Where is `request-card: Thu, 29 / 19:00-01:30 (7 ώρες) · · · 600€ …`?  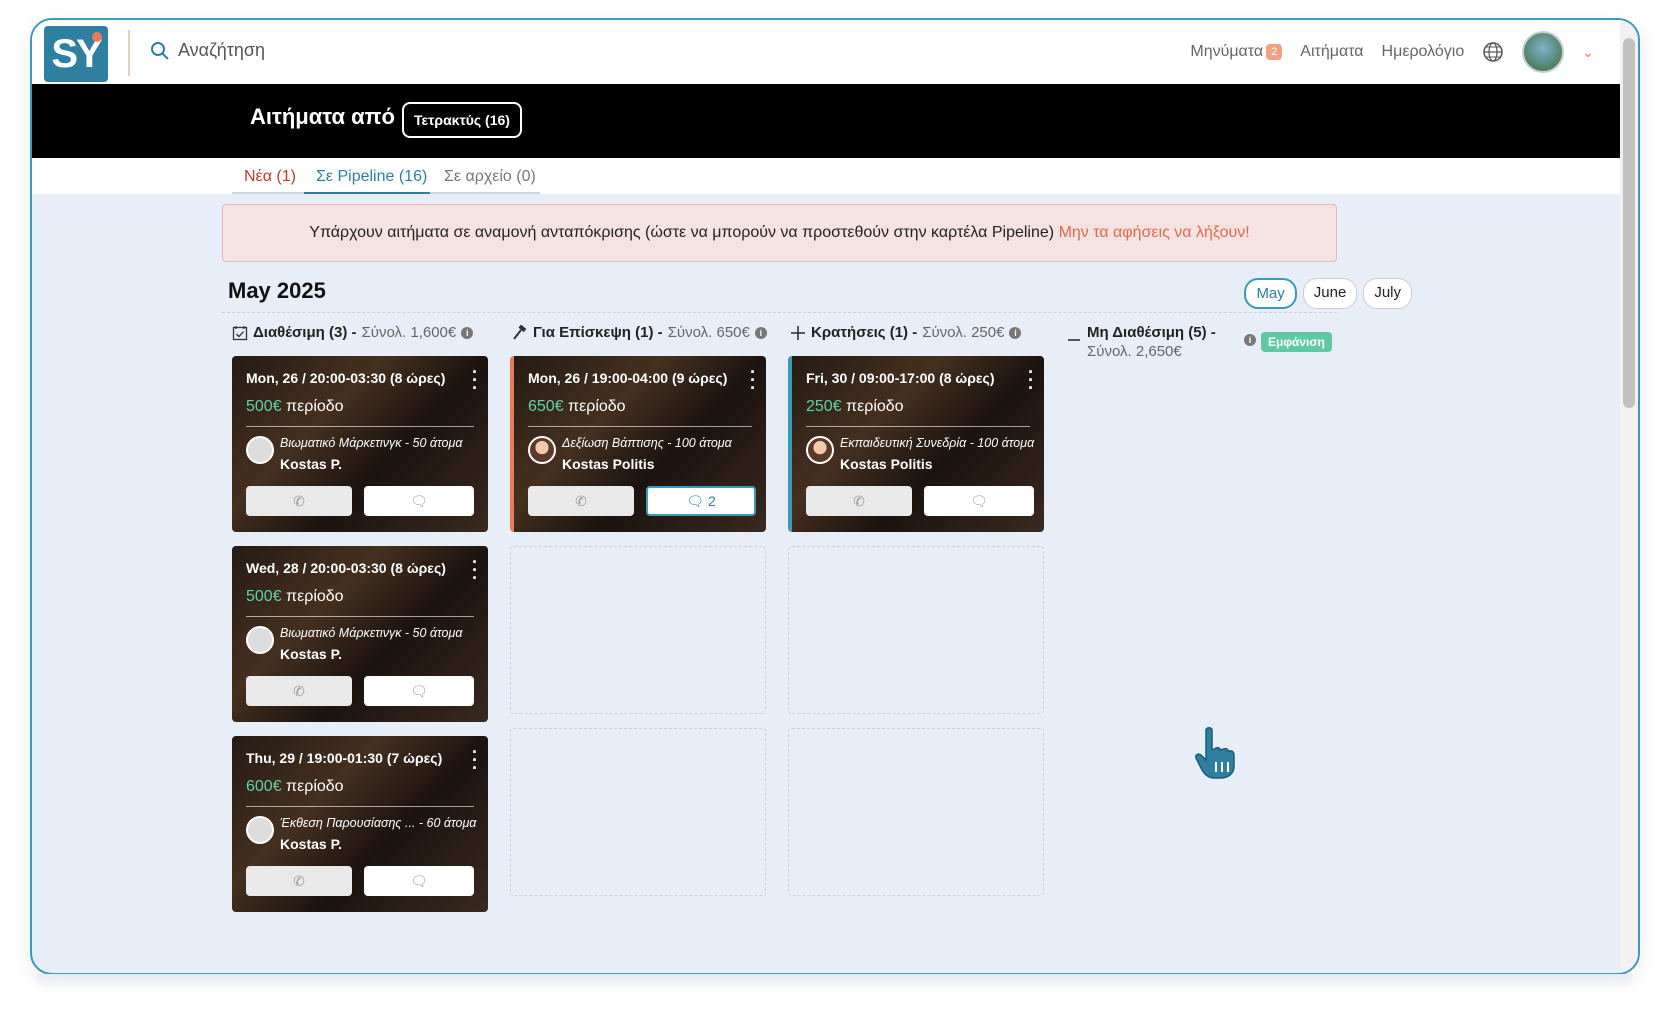 request-card: Thu, 29 / 19:00-01:30 (7 ώρες) · · · 600€ … is located at coordinates (360, 824).